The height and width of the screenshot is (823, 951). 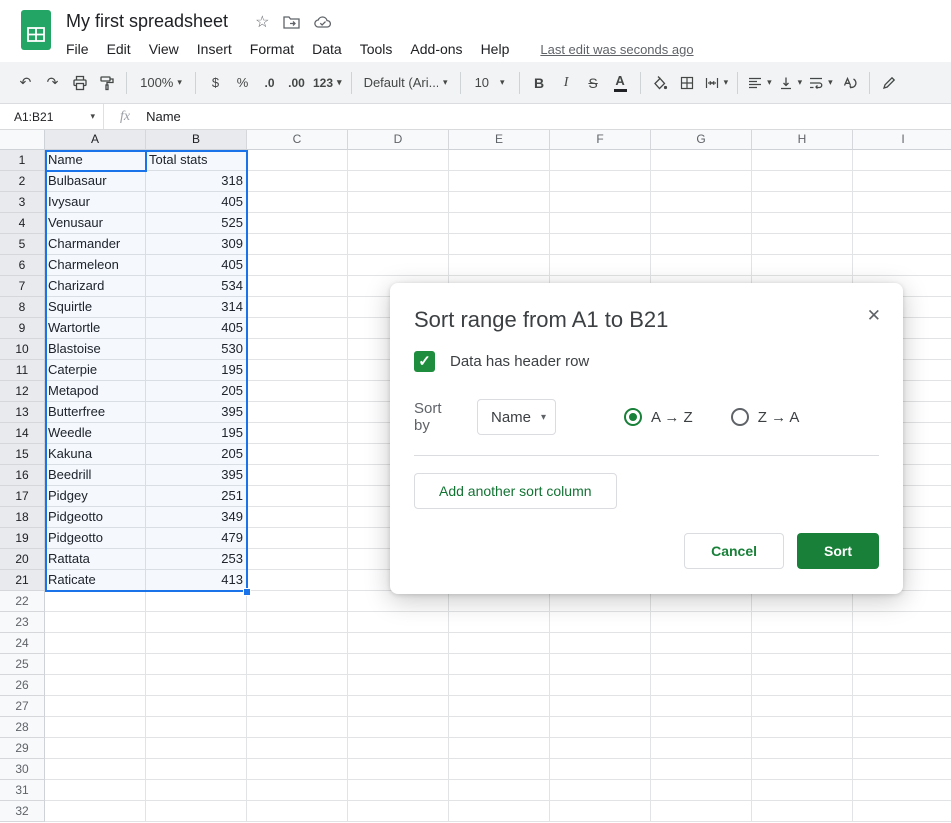 I want to click on cell-C8, so click(x=297, y=307).